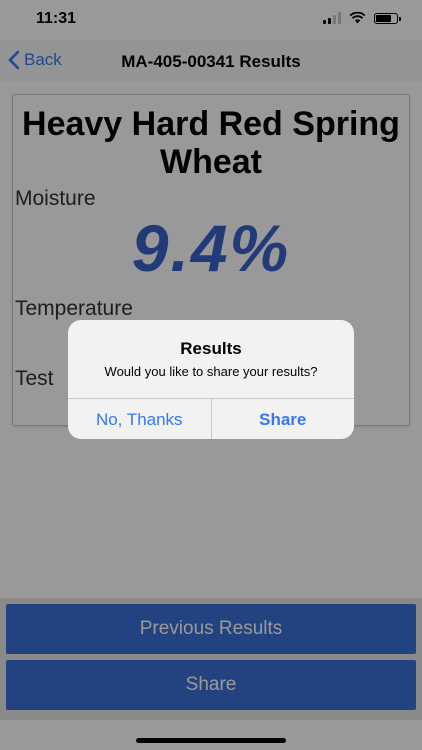 The image size is (422, 750). Describe the element at coordinates (211, 371) in the screenshot. I see `alert-message: Would you like to share your results?` at that location.